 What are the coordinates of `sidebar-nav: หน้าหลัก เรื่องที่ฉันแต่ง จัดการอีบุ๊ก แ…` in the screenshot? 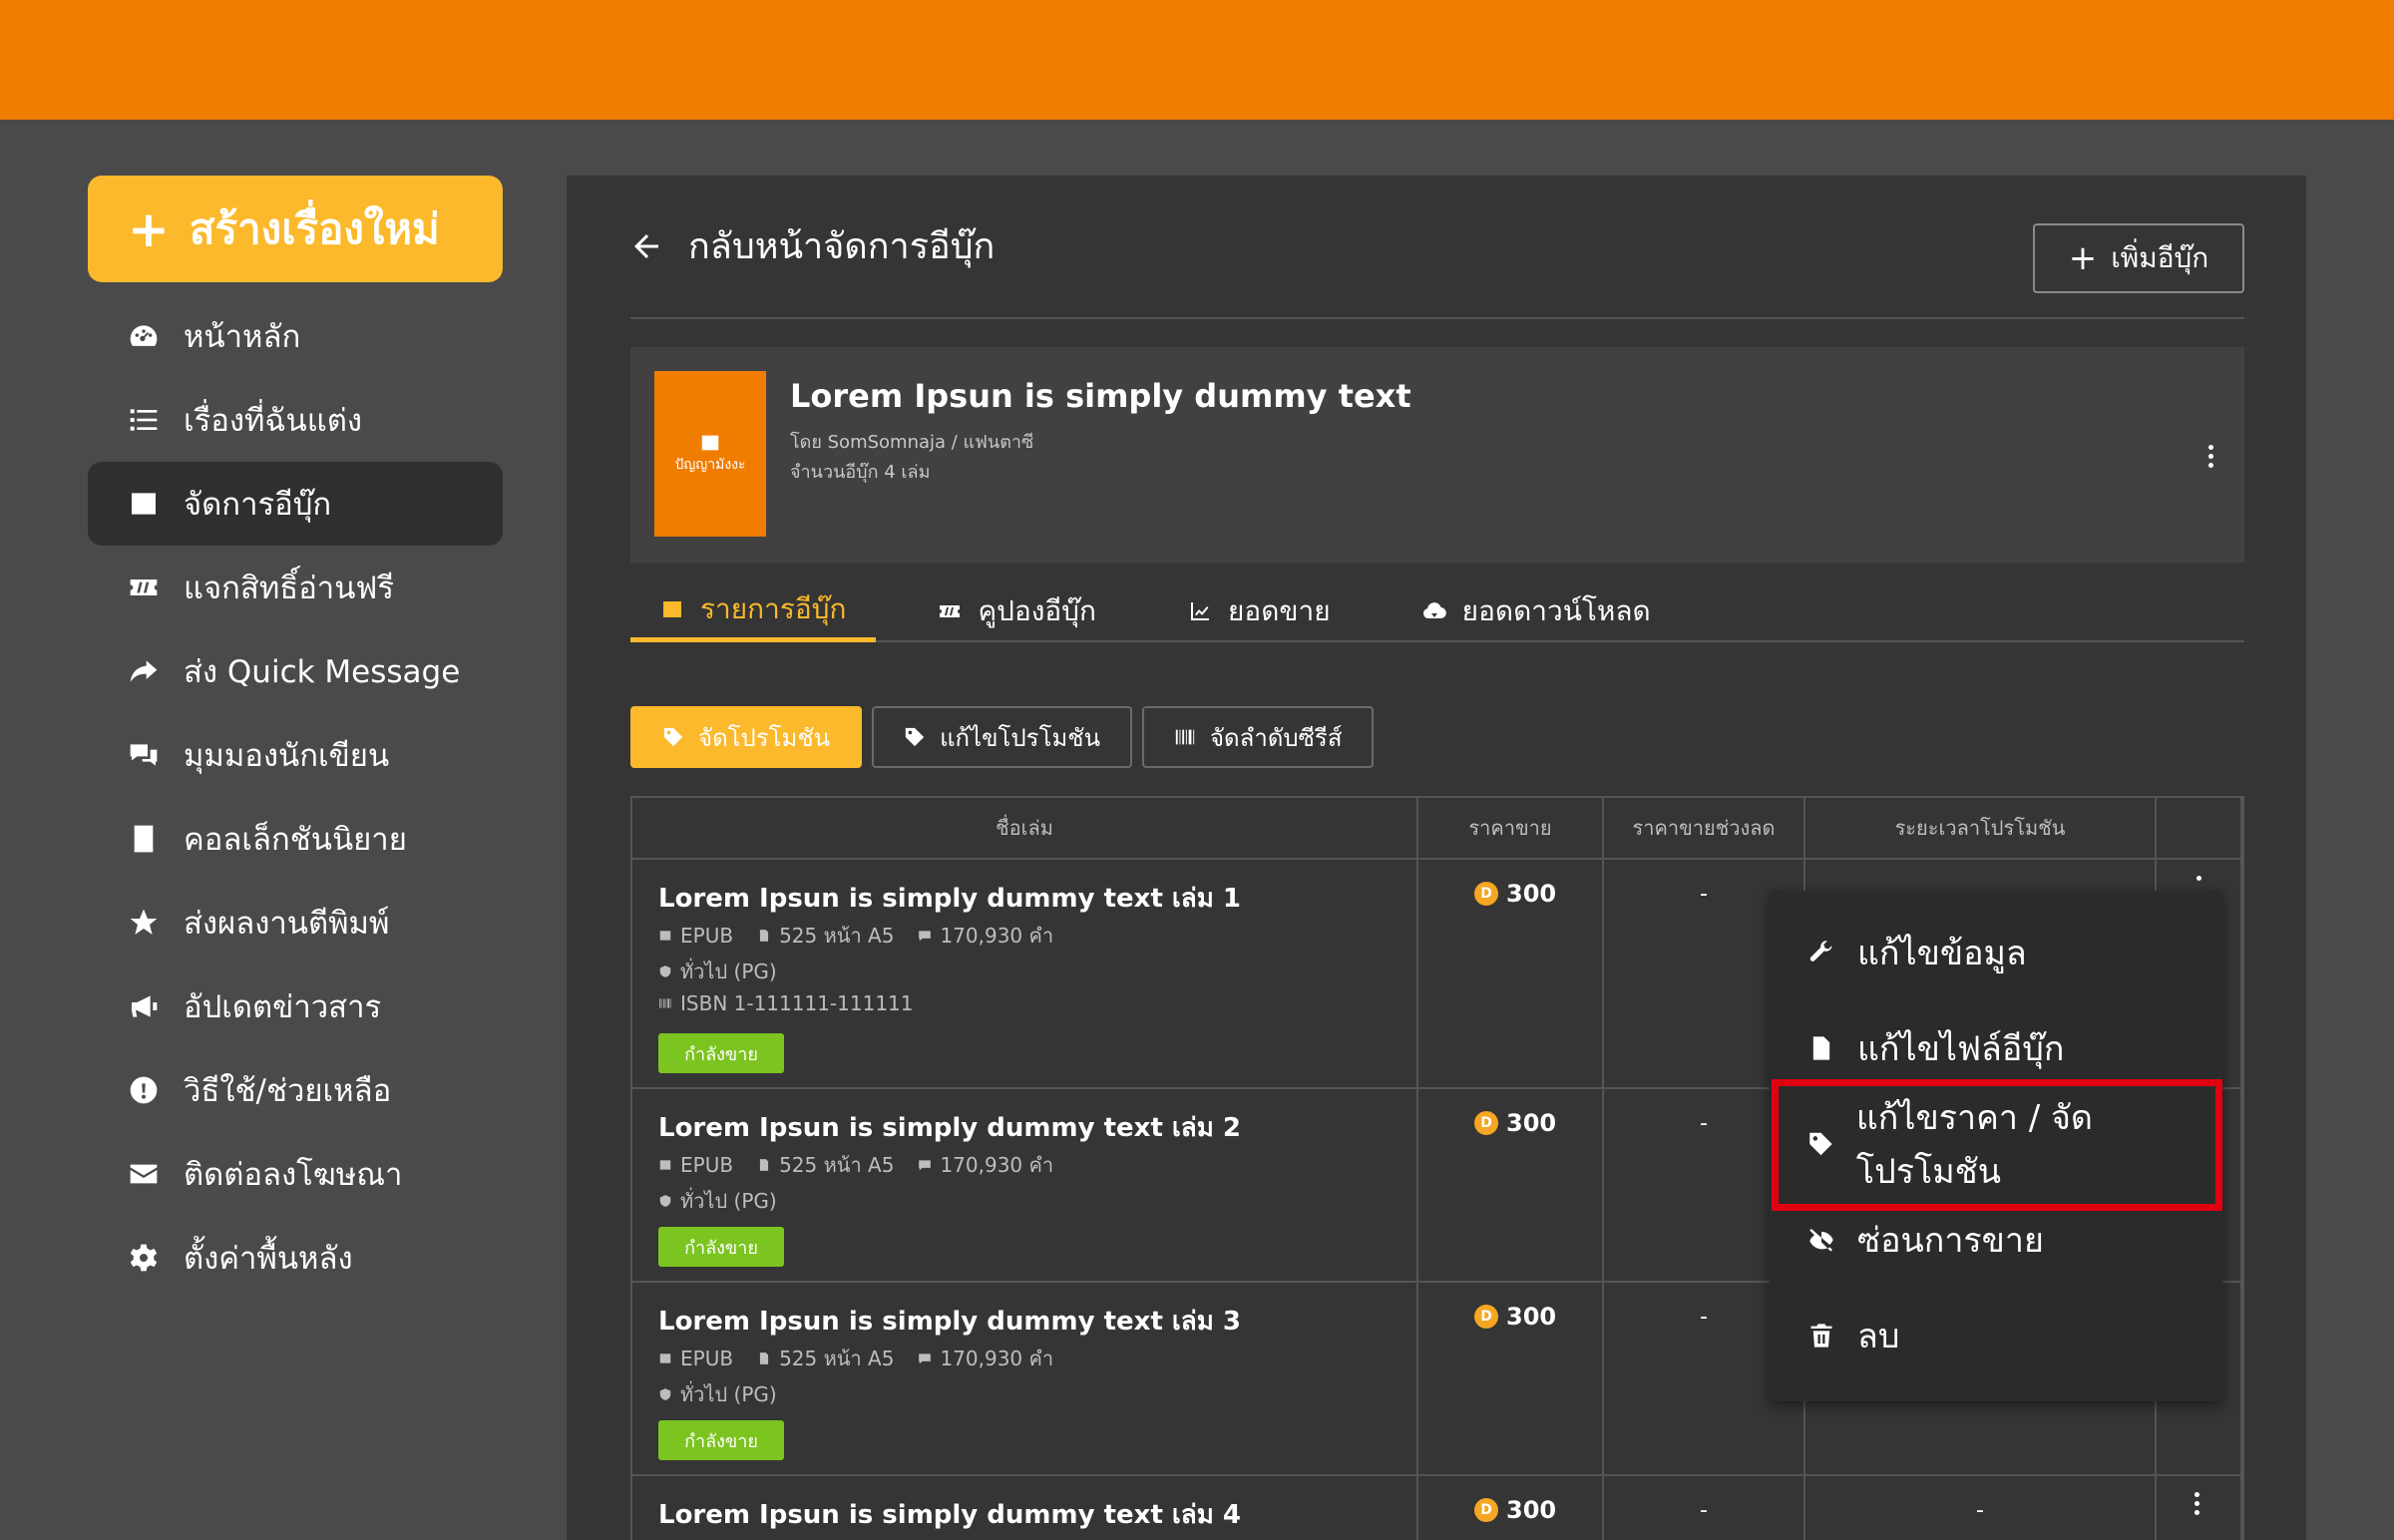 It's located at (295, 797).